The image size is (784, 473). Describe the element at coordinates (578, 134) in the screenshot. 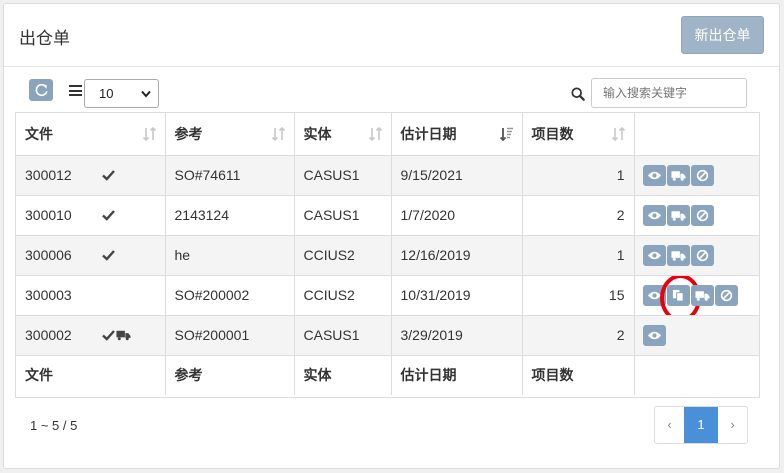

I see `column-header-item-count: 项目数` at that location.